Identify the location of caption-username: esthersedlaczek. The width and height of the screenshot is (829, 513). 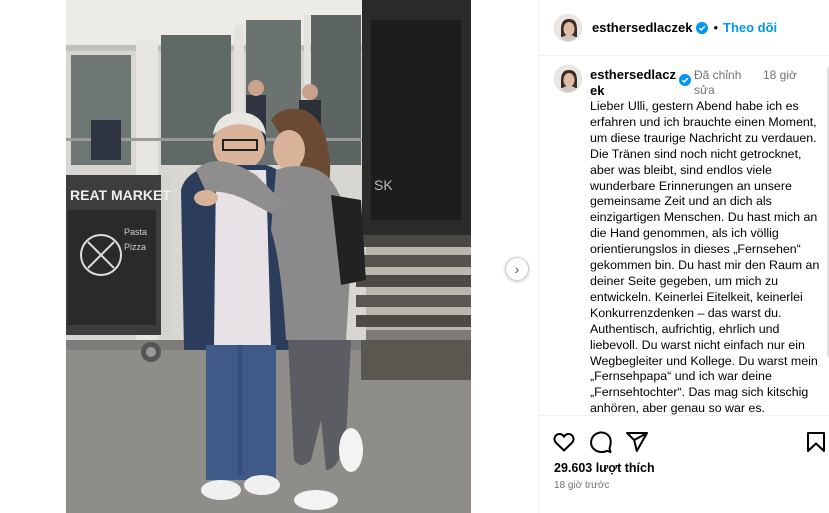
(634, 83).